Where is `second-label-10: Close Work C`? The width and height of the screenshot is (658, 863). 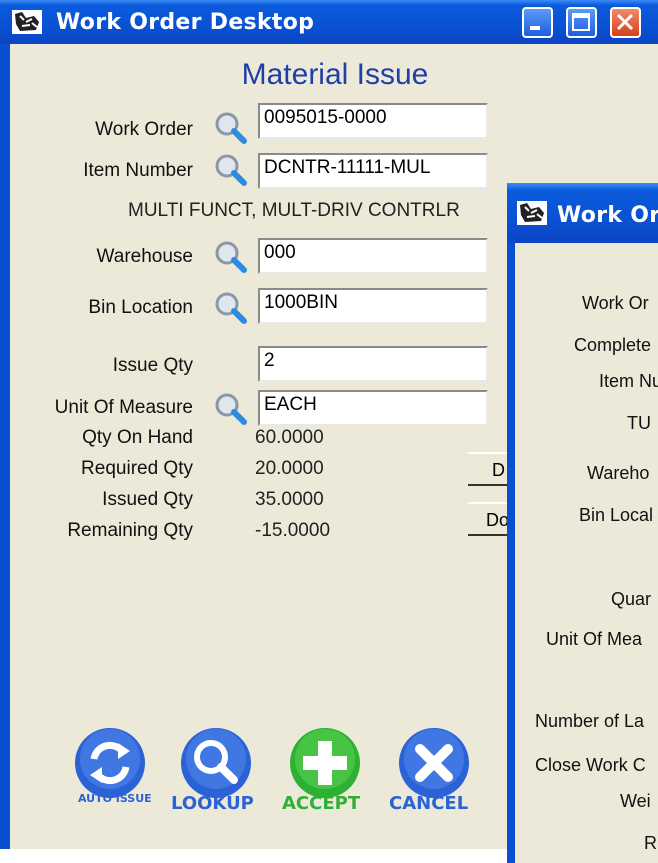 second-label-10: Close Work C is located at coordinates (590, 765).